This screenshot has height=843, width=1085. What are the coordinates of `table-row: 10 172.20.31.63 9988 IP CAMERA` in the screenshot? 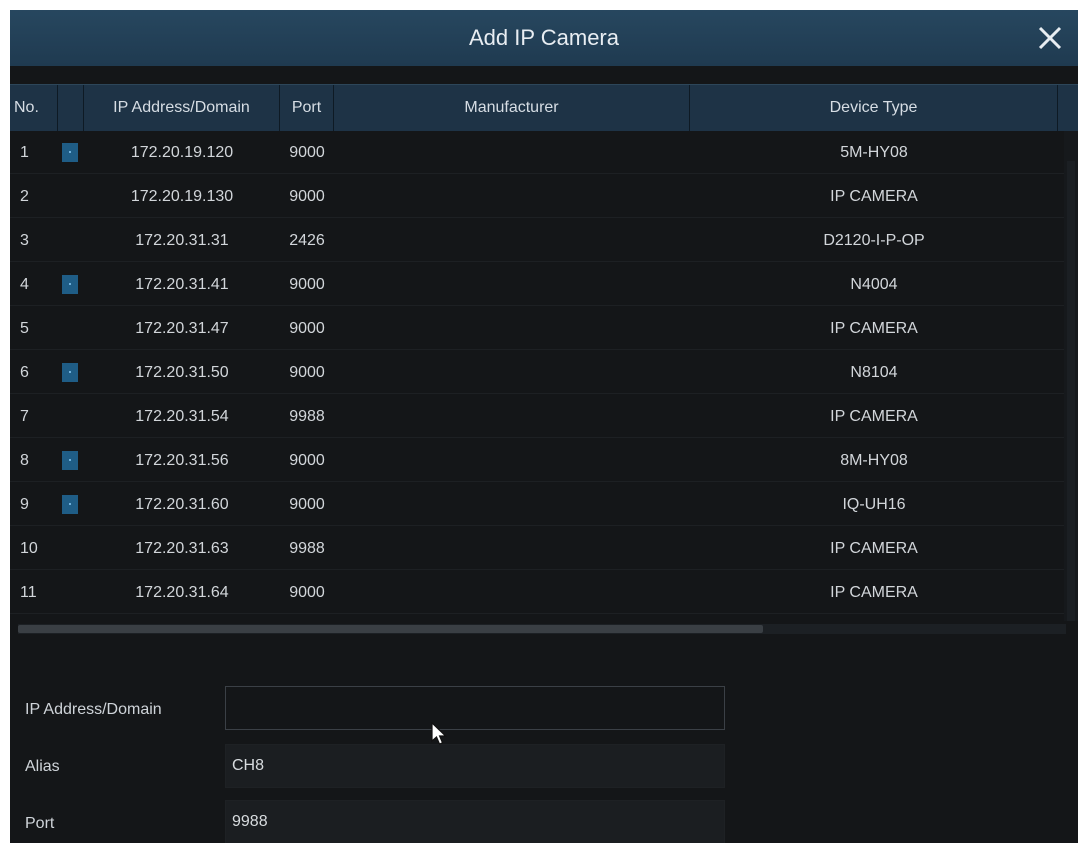 It's located at (544, 548).